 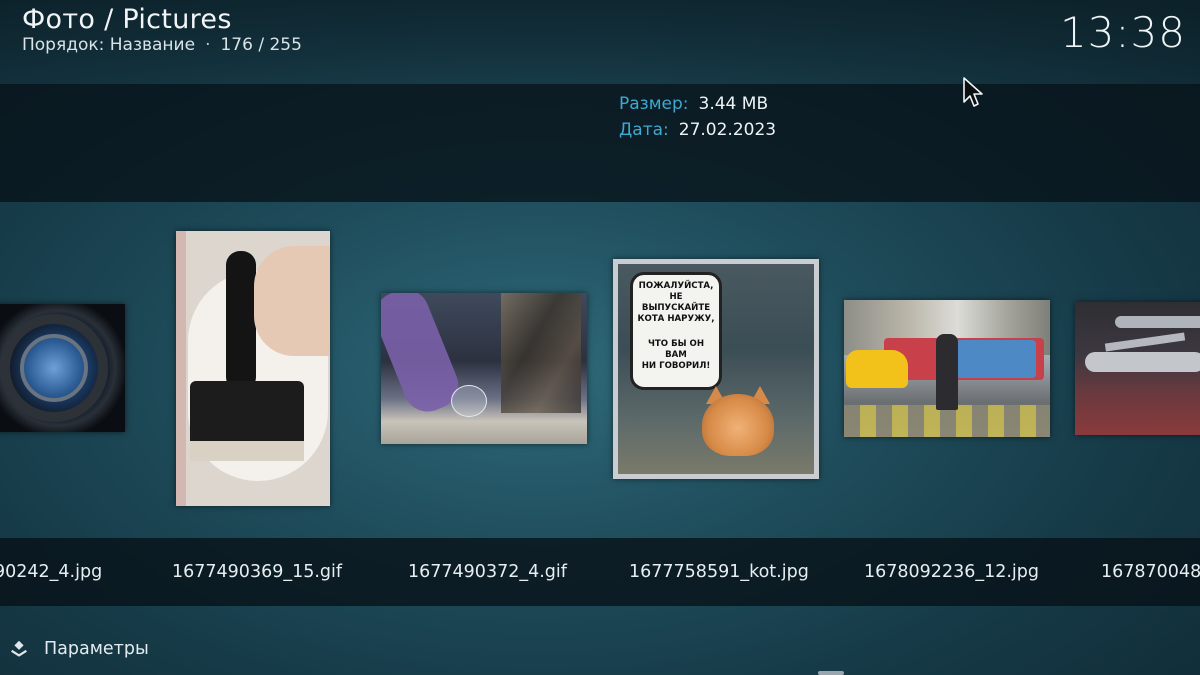 I want to click on thumbnail-glove-bubble-gif, so click(x=484, y=368).